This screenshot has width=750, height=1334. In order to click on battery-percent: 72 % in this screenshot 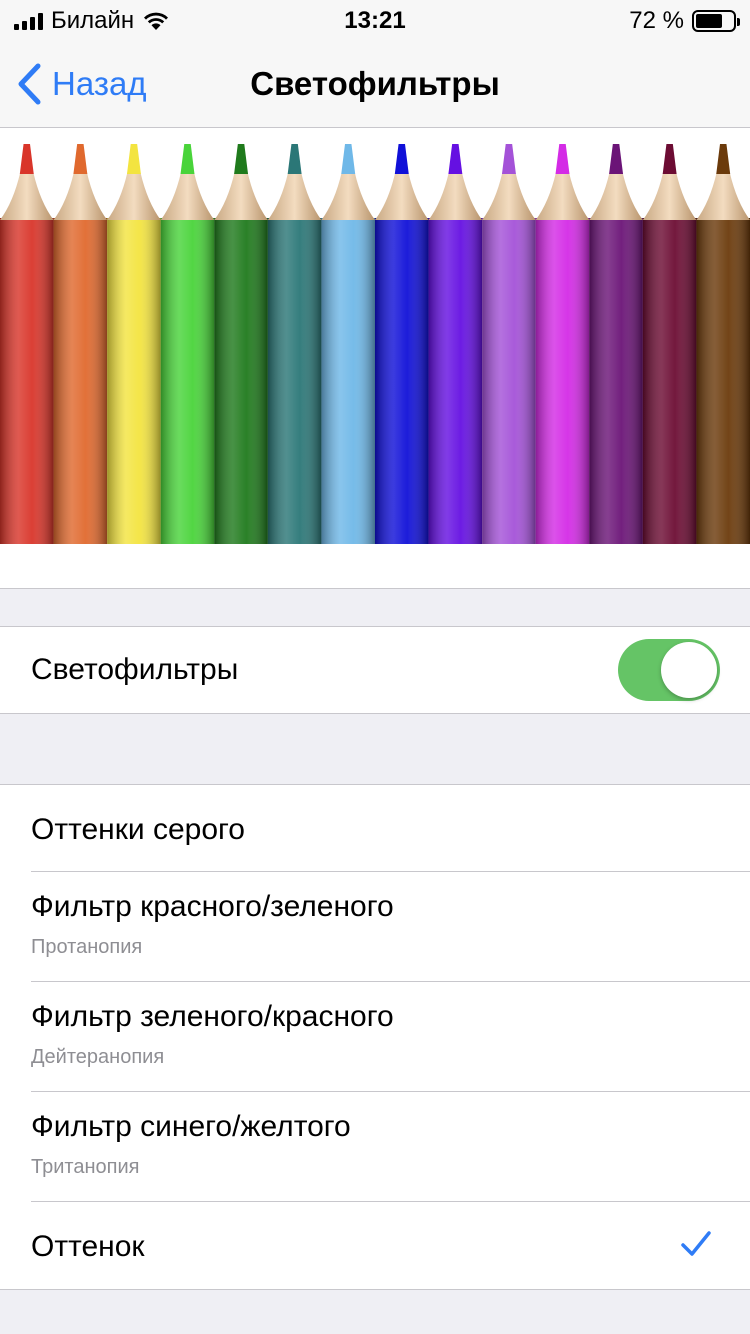, I will do `click(656, 20)`.